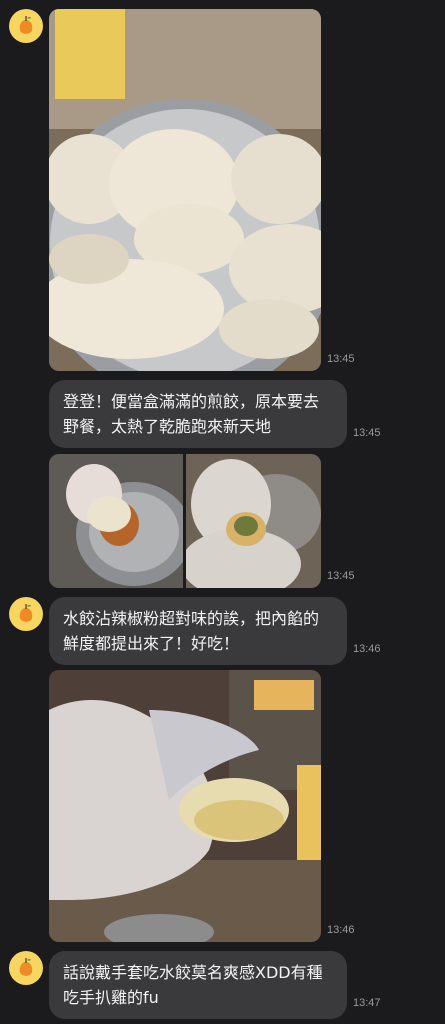  Describe the element at coordinates (191, 414) in the screenshot. I see `message-text: 登登！便當盒滿滿的煎餃，原本要去野餐，太熱了乾脆跑來新天地` at that location.